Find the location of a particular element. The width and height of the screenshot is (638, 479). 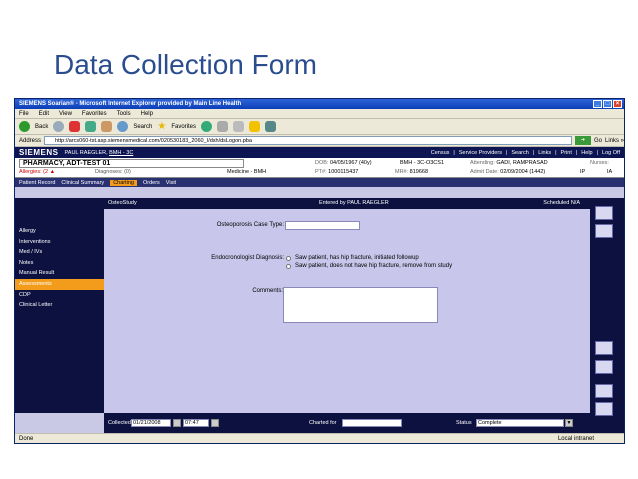

sidebar-item-allergy: Allergy is located at coordinates (59, 231).